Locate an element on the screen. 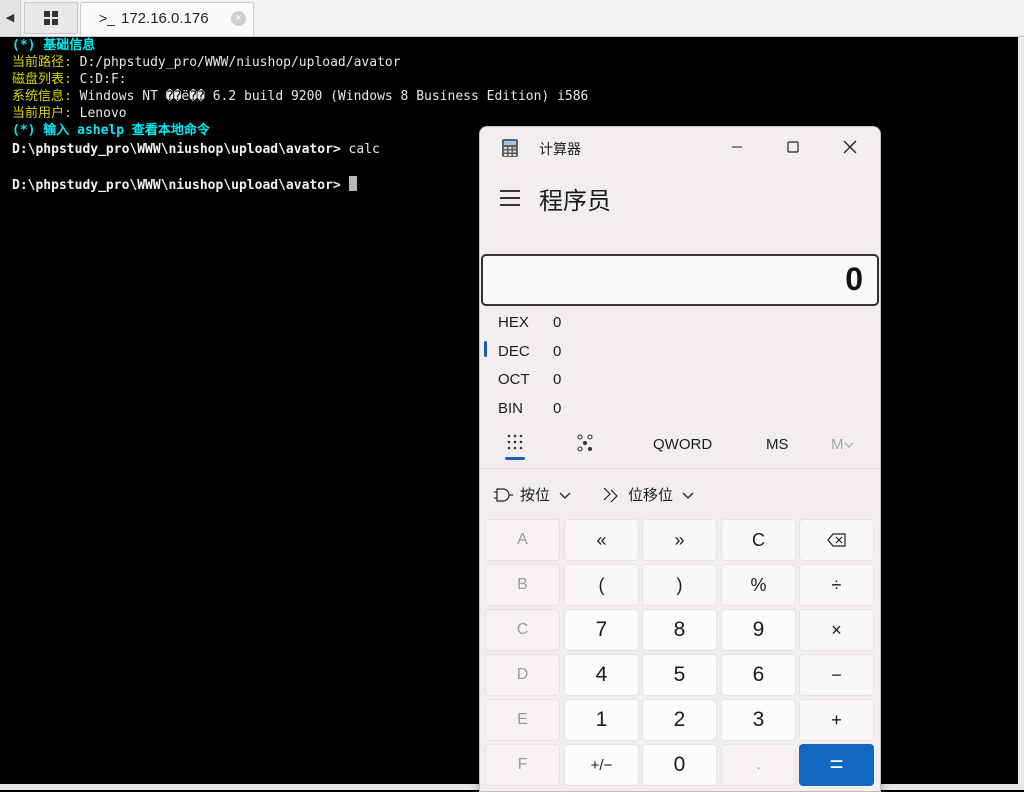  key-multiply: × is located at coordinates (836, 630).